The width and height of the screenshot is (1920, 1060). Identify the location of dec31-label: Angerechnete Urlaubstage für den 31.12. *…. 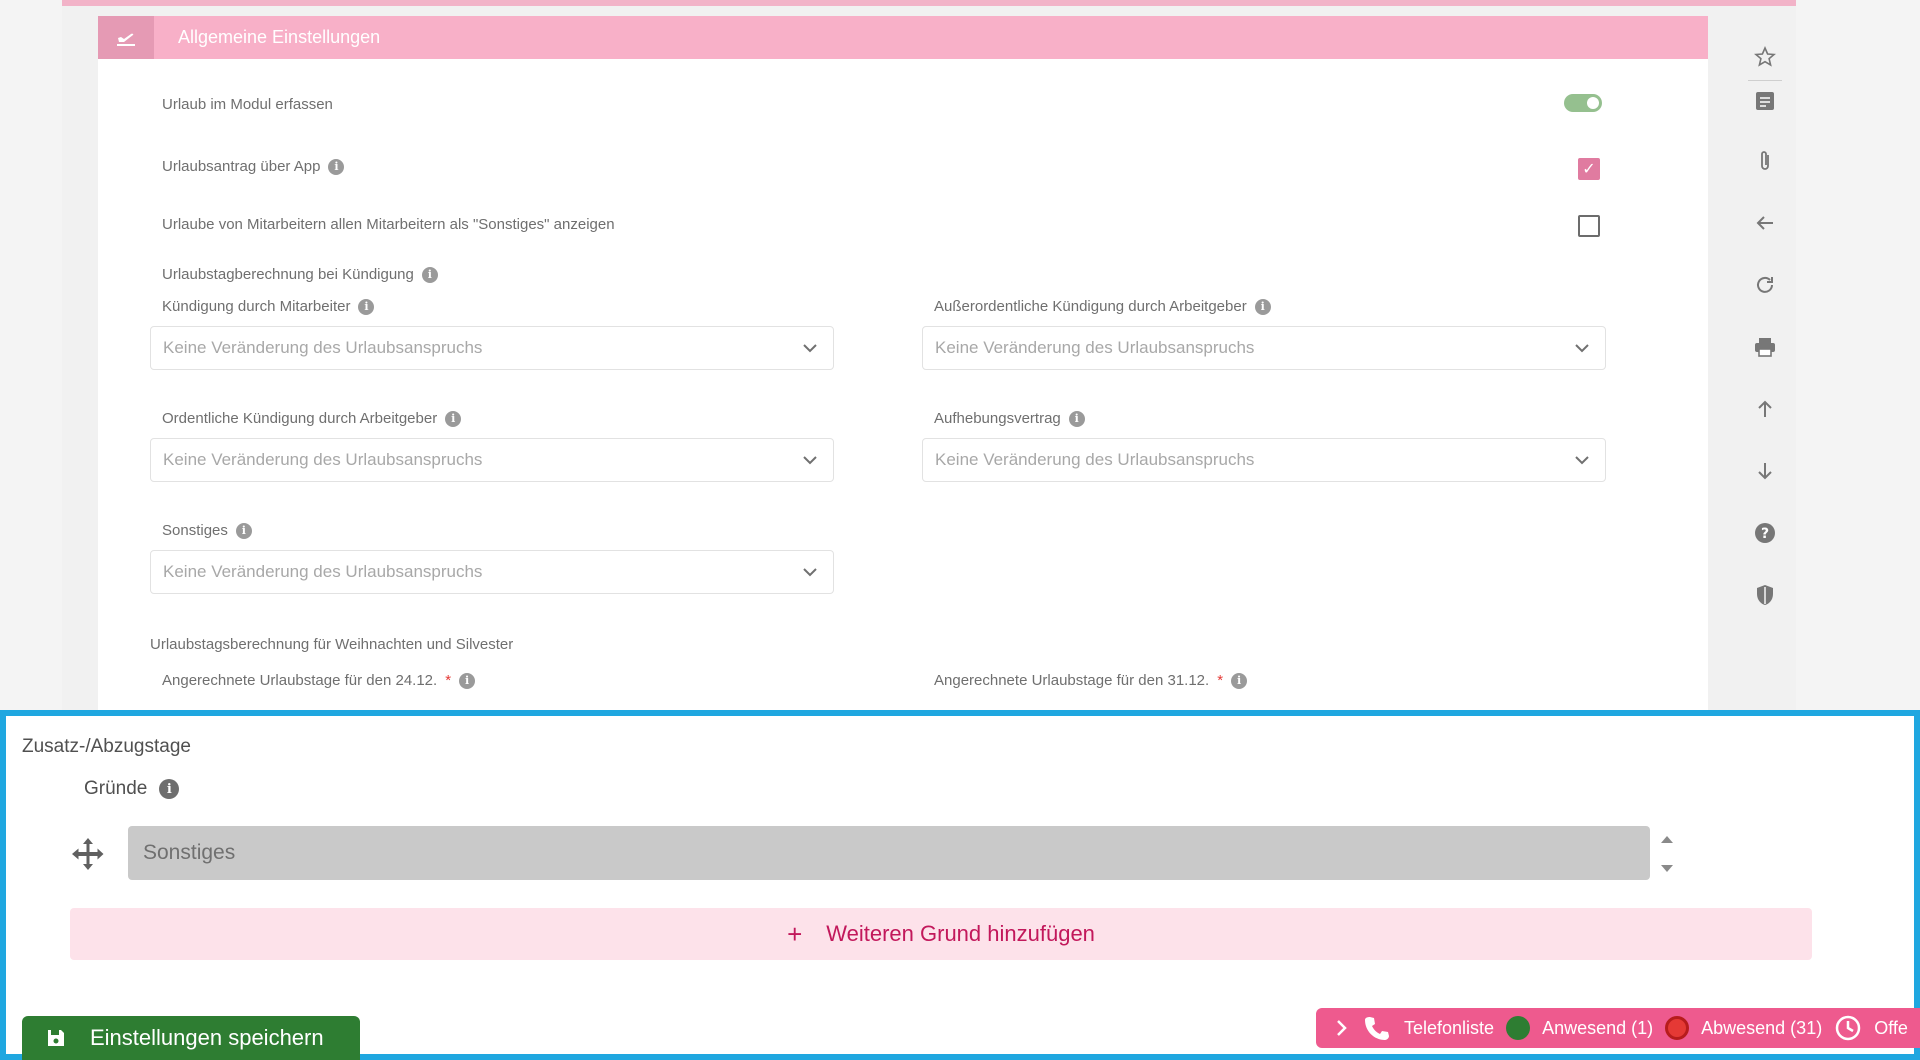
(1091, 680).